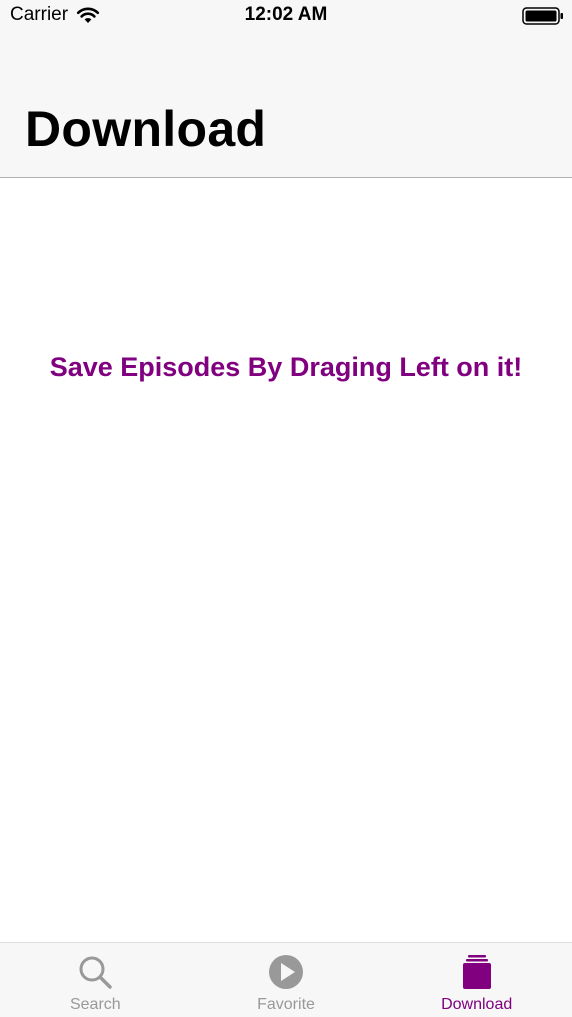  What do you see at coordinates (476, 972) in the screenshot?
I see `download-icon` at bounding box center [476, 972].